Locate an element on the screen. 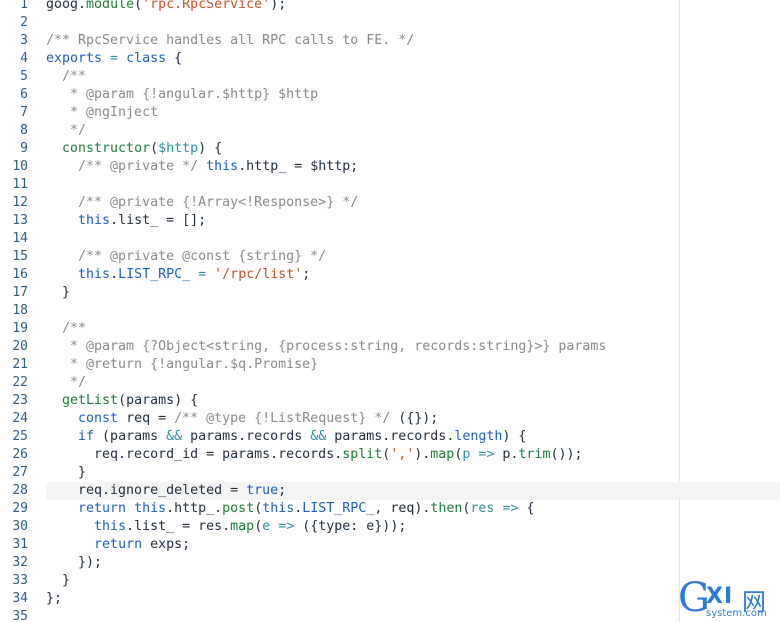  token: exports is located at coordinates (74, 58).